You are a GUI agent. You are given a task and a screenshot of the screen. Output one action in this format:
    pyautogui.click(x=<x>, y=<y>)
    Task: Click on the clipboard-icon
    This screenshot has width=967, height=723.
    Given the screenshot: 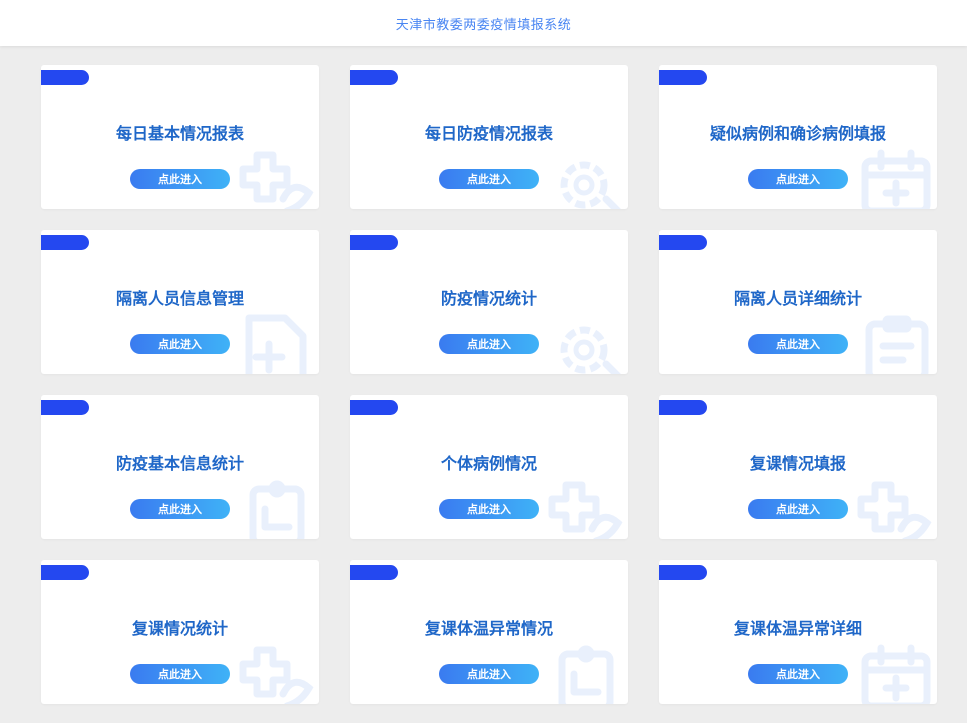 What is the action you would take?
    pyautogui.click(x=896, y=344)
    